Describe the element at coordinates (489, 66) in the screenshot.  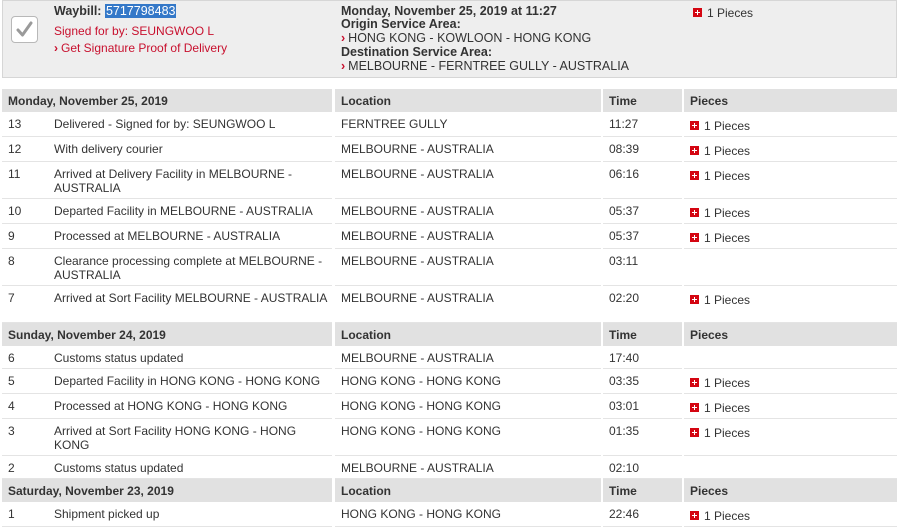
I see `destination-value-text: MELBOURNE - FERNTREE GULLY - AUSTRALIA` at that location.